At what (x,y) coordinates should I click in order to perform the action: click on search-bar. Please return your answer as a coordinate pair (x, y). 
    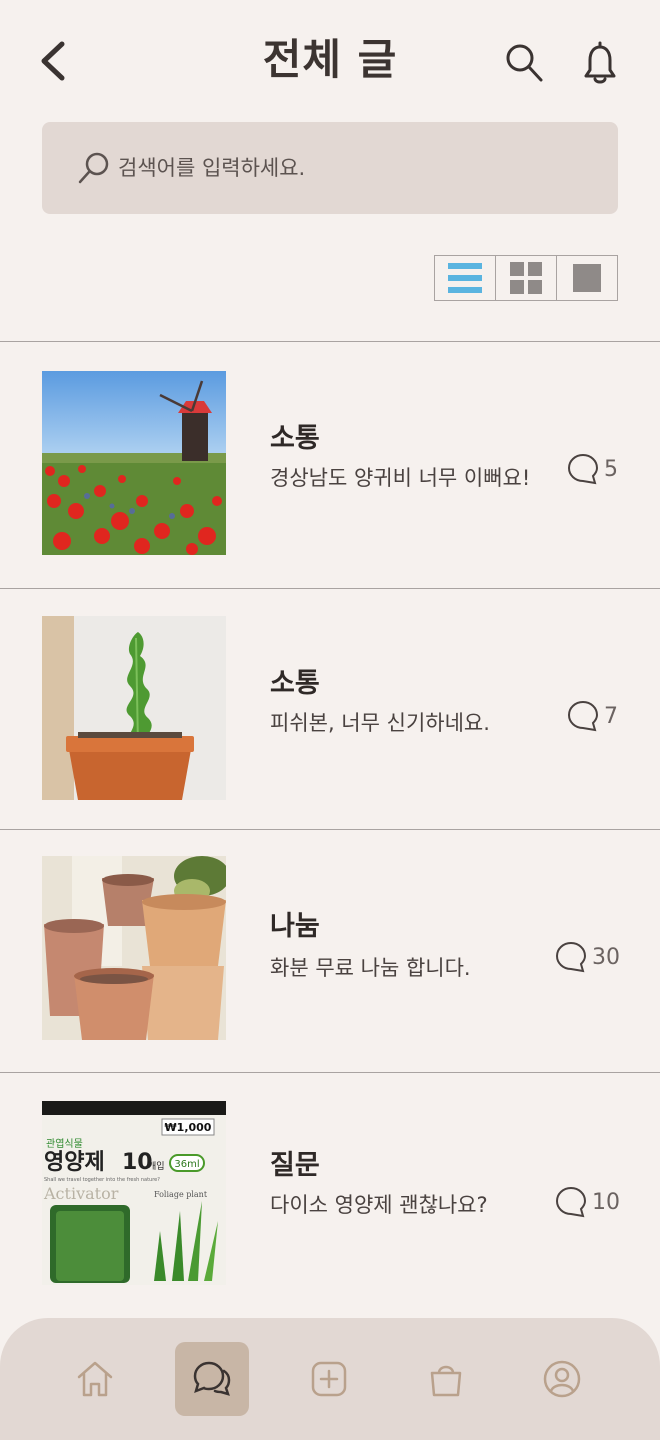
    Looking at the image, I should click on (330, 168).